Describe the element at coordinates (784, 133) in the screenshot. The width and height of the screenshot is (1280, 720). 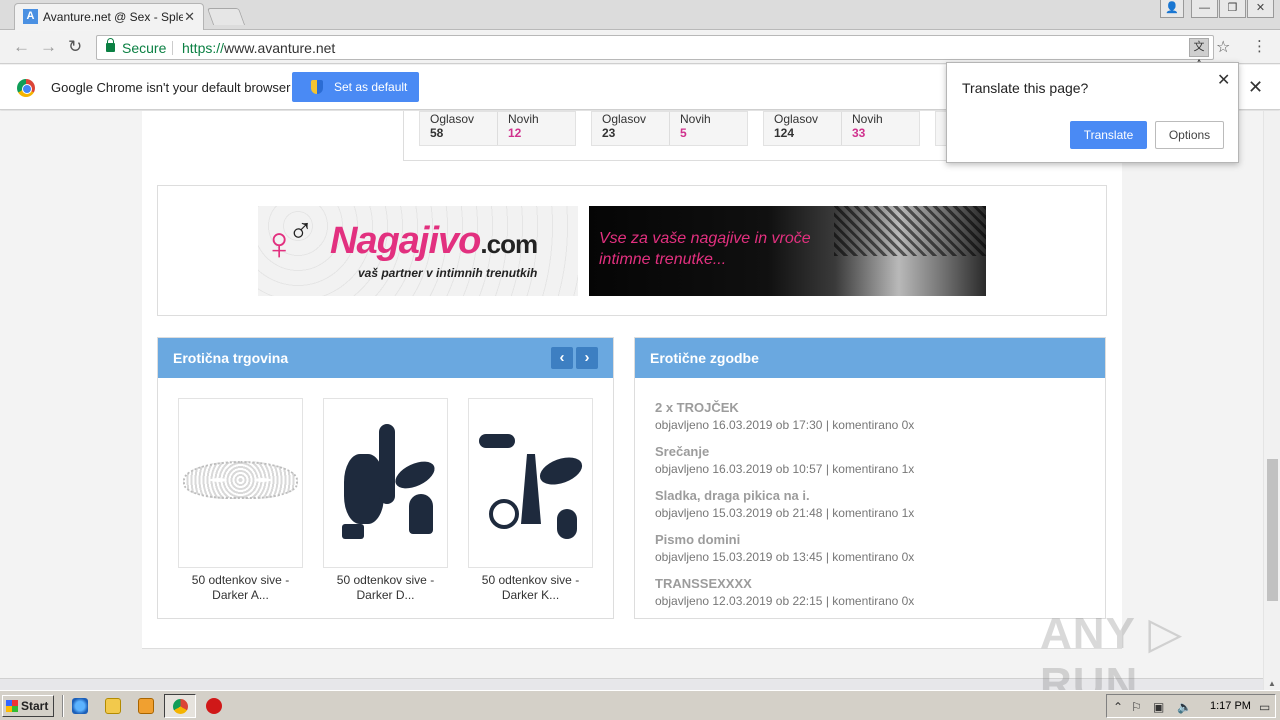
I see `ads-value: 124` at that location.